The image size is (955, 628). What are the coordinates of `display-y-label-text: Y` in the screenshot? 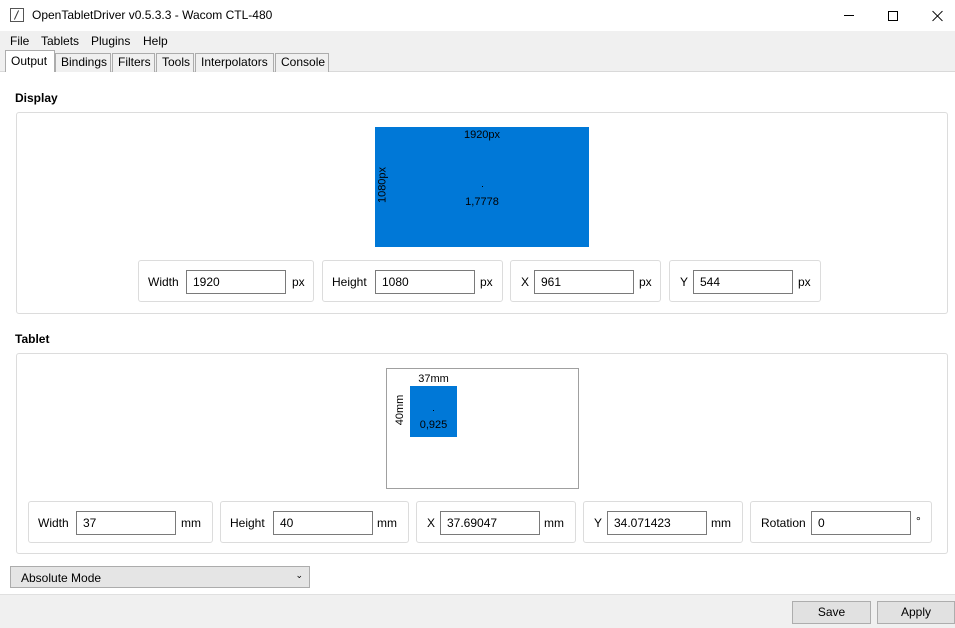 It's located at (684, 282).